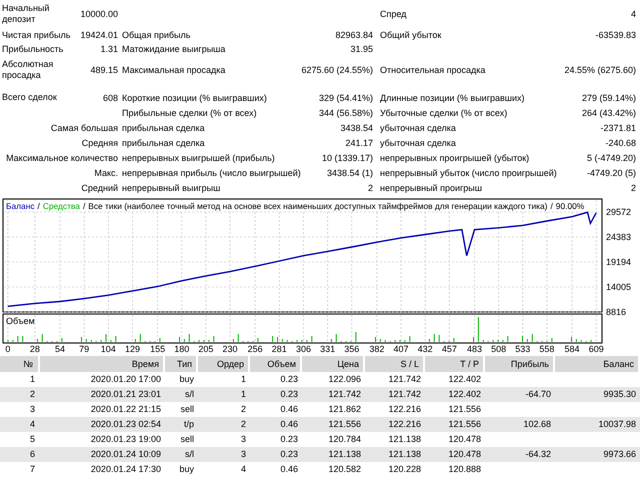 The image size is (640, 480). I want to click on stat-label: убыточная сделка, so click(418, 127).